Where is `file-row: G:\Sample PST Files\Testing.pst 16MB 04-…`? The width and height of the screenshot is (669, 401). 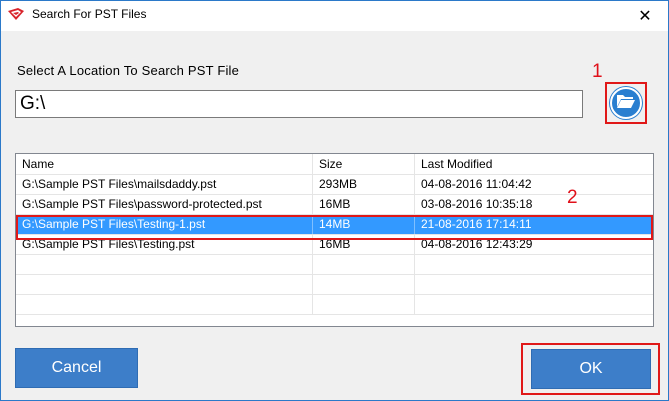
file-row: G:\Sample PST Files\Testing.pst 16MB 04-… is located at coordinates (334, 245).